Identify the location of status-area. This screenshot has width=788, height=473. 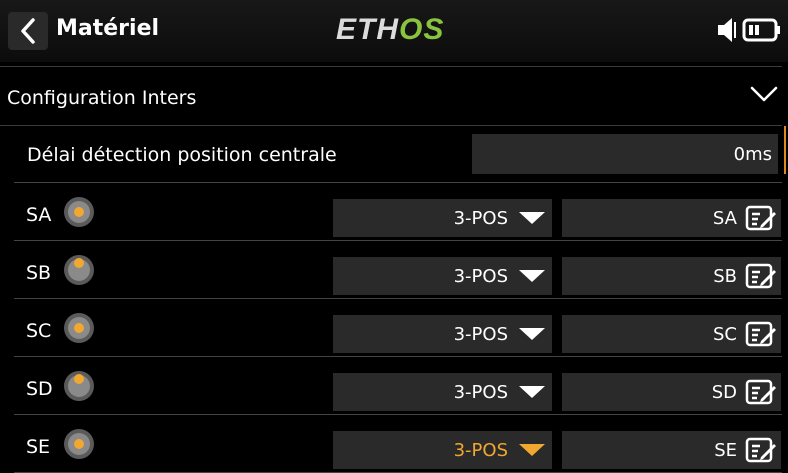
(749, 30).